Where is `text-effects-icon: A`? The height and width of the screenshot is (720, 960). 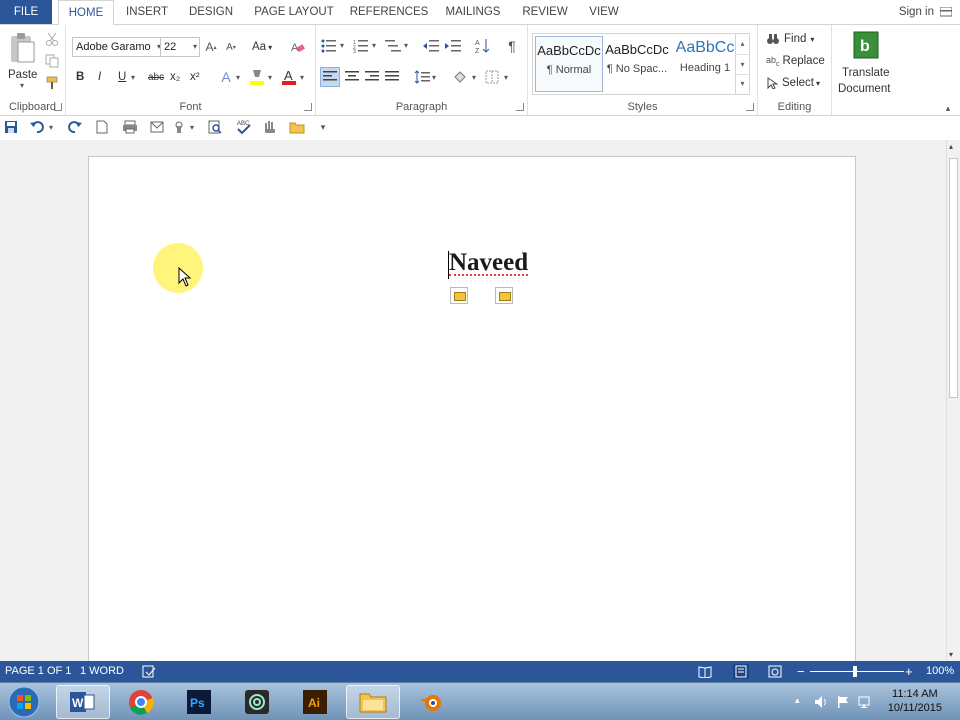 text-effects-icon: A is located at coordinates (226, 77).